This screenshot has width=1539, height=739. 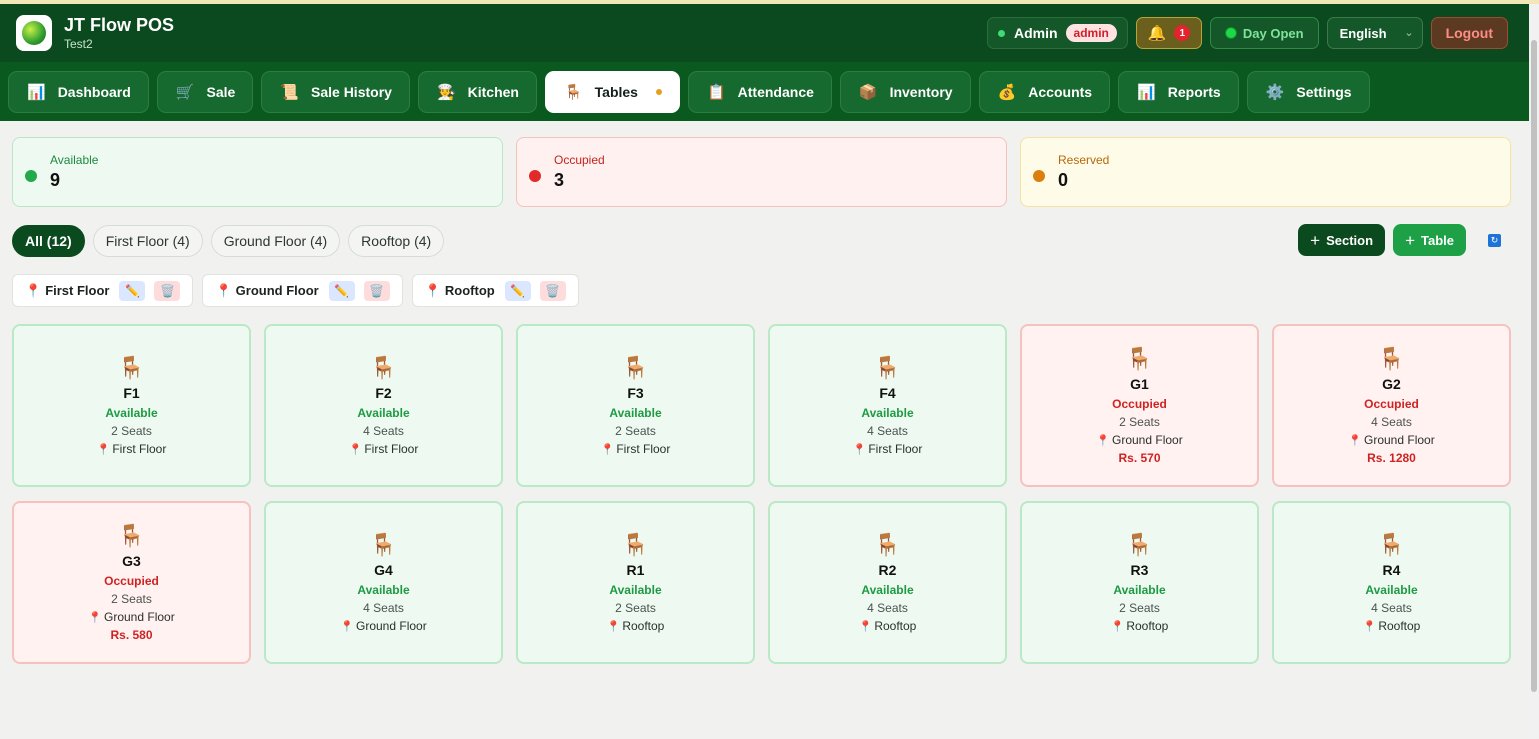 What do you see at coordinates (921, 91) in the screenshot?
I see `nav-label: Inventory` at bounding box center [921, 91].